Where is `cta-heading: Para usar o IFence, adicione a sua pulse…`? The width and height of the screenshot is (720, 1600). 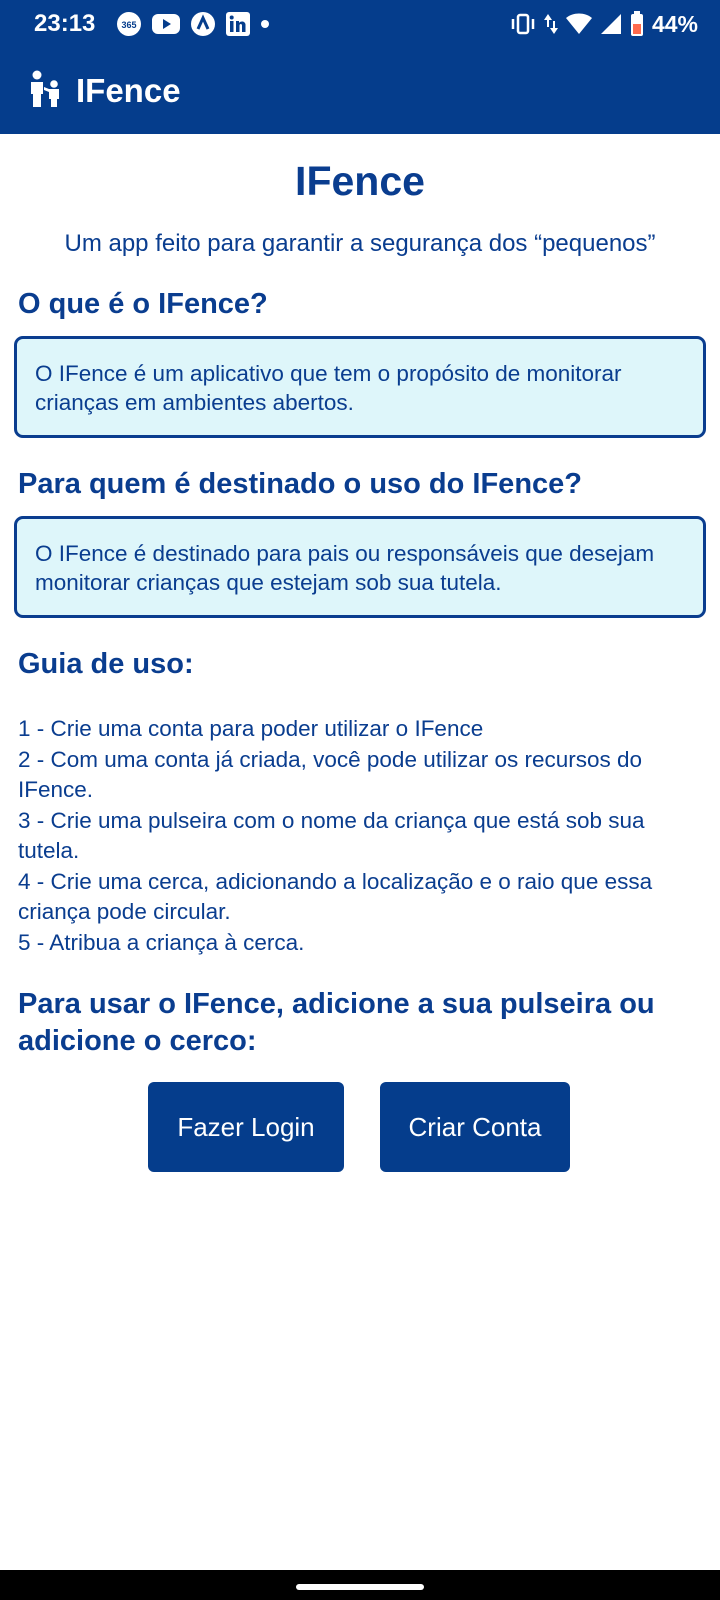
cta-heading: Para usar o IFence, adicione a sua pulse… is located at coordinates (336, 1022).